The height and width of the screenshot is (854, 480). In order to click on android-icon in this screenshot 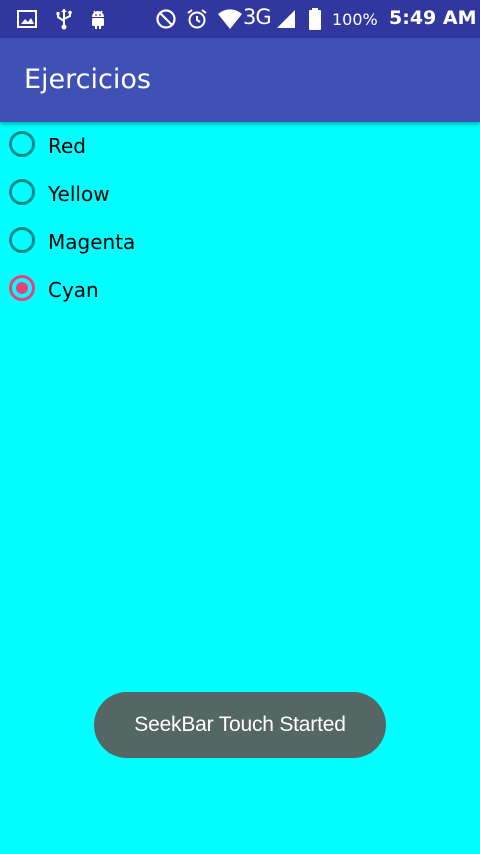, I will do `click(98, 19)`.